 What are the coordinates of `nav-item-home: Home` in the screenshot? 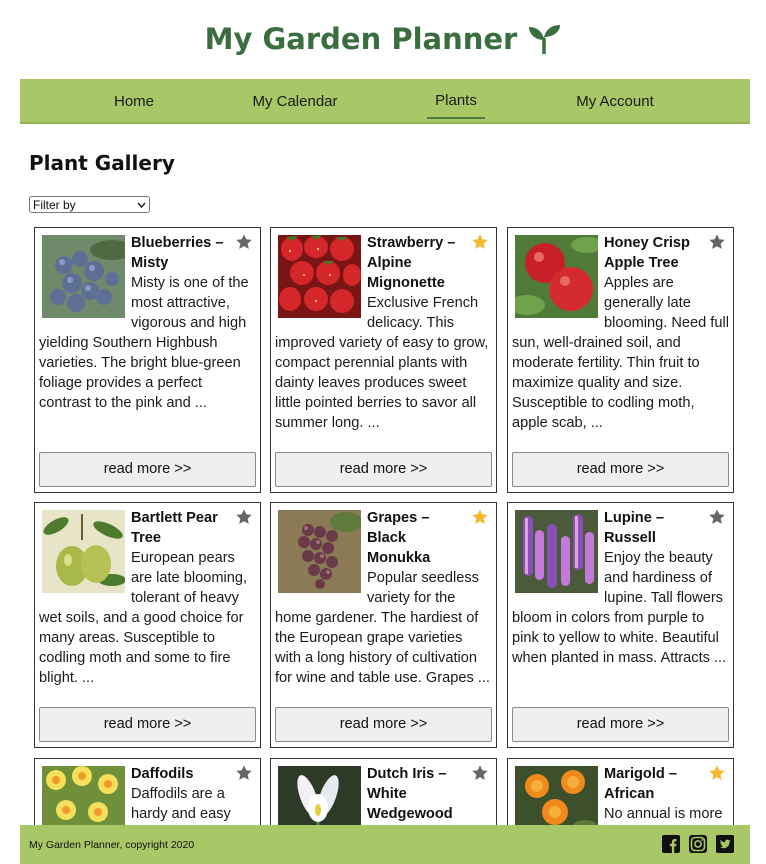 It's located at (134, 101).